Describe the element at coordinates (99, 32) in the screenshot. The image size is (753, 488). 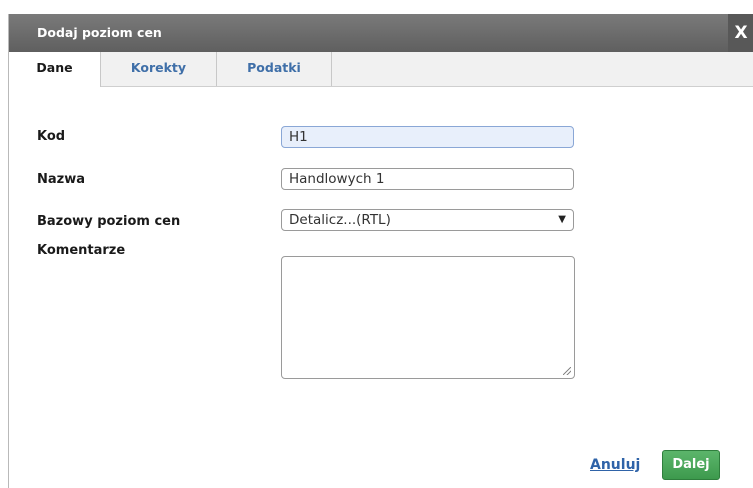
I see `dialog-title: Dodaj poziom cen` at that location.